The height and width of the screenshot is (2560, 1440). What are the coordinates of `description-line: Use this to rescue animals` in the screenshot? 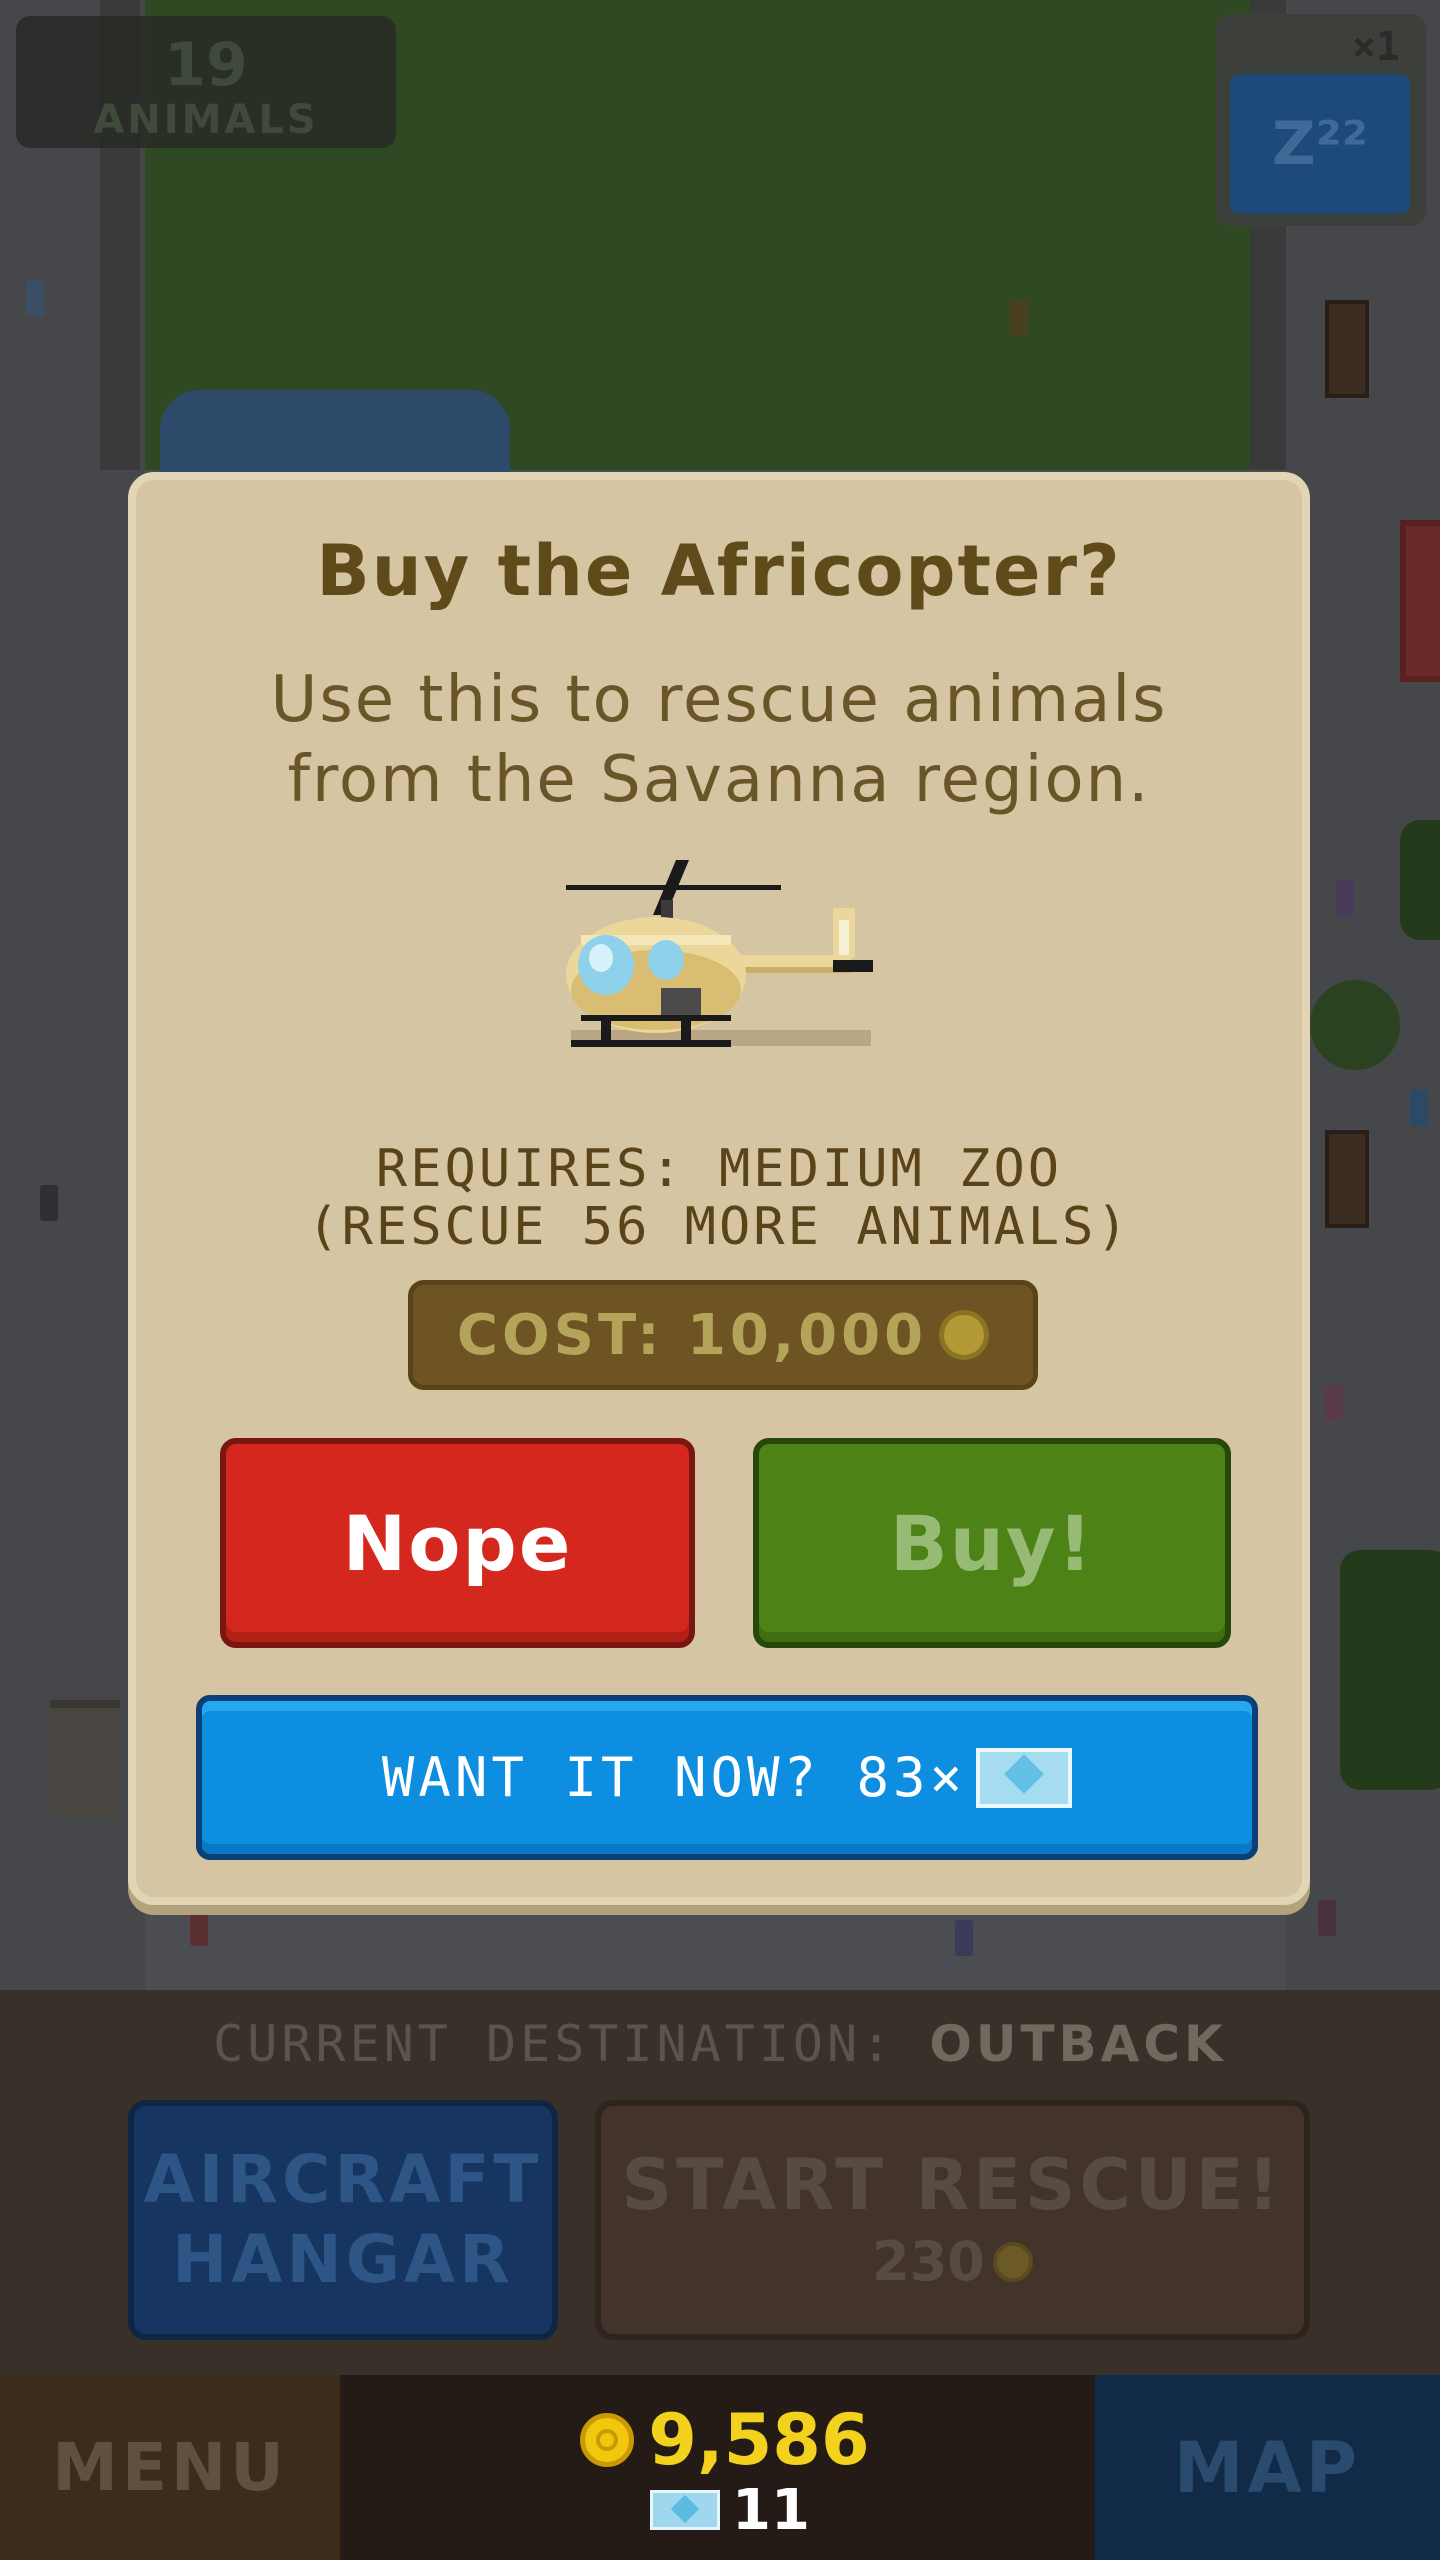 It's located at (719, 700).